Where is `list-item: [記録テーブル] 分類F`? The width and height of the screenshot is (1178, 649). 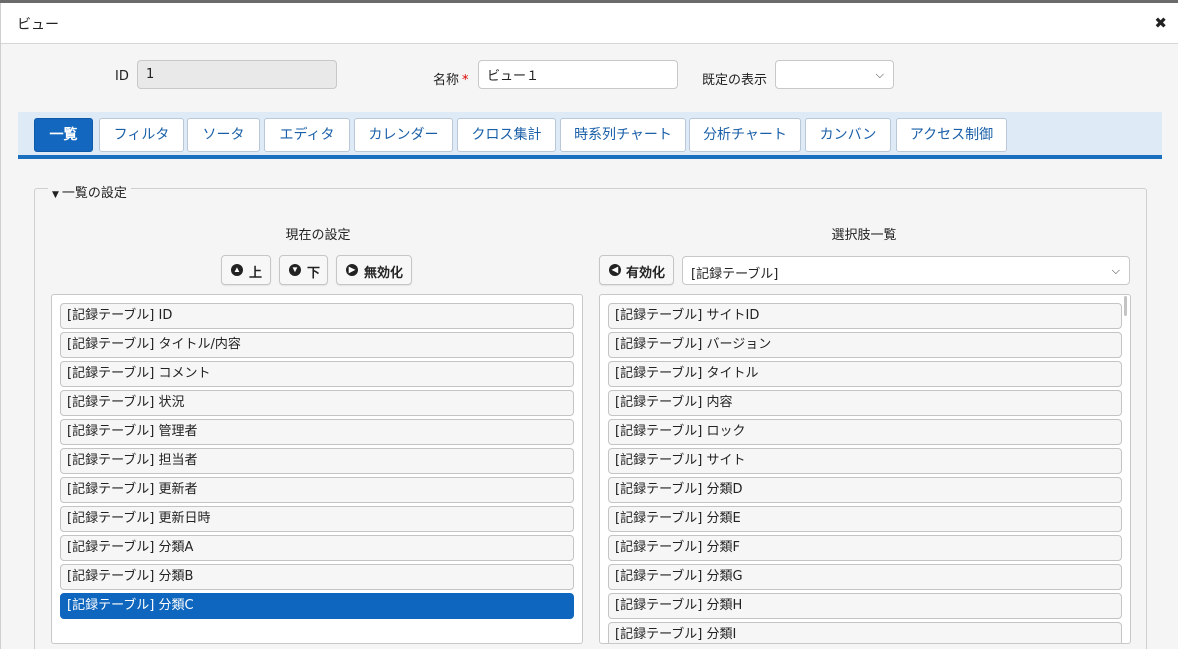 list-item: [記録テーブル] 分類F is located at coordinates (865, 548).